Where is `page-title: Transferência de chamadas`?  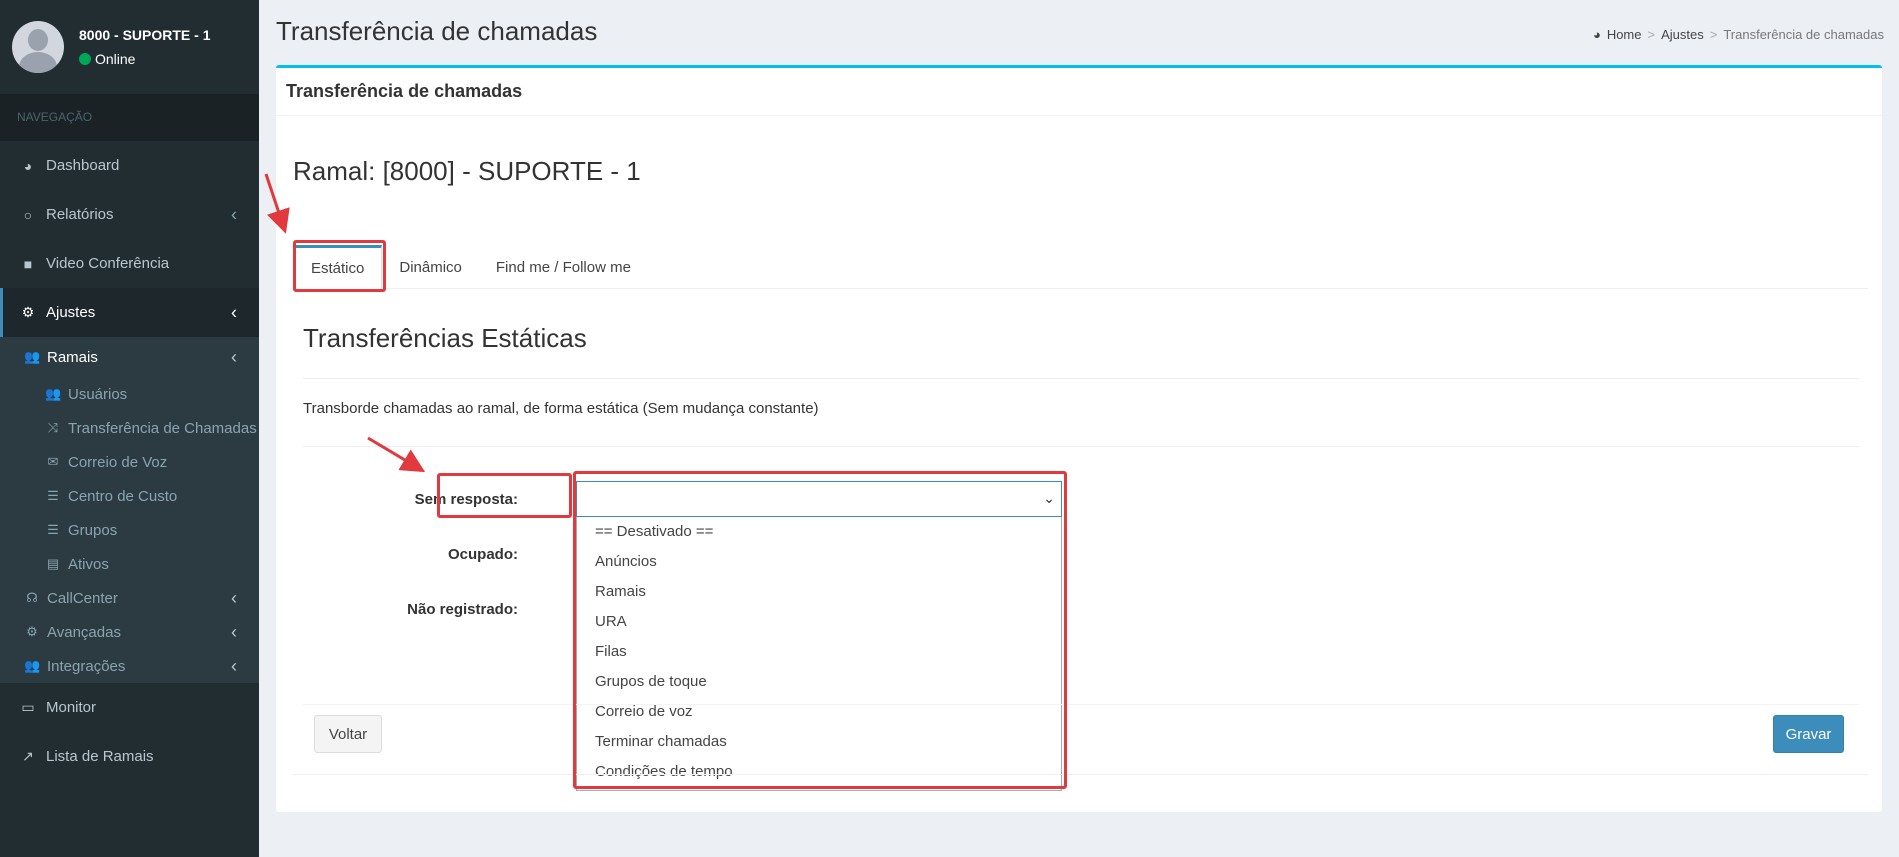
page-title: Transferência de chamadas is located at coordinates (437, 31).